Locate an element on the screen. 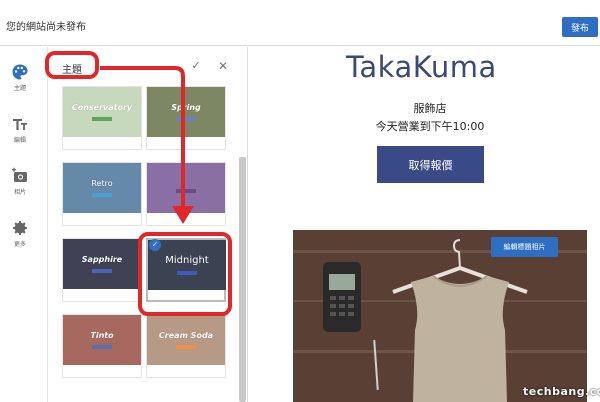  left-rail: 主題 編輯 相片 更多 is located at coordinates (24, 224).